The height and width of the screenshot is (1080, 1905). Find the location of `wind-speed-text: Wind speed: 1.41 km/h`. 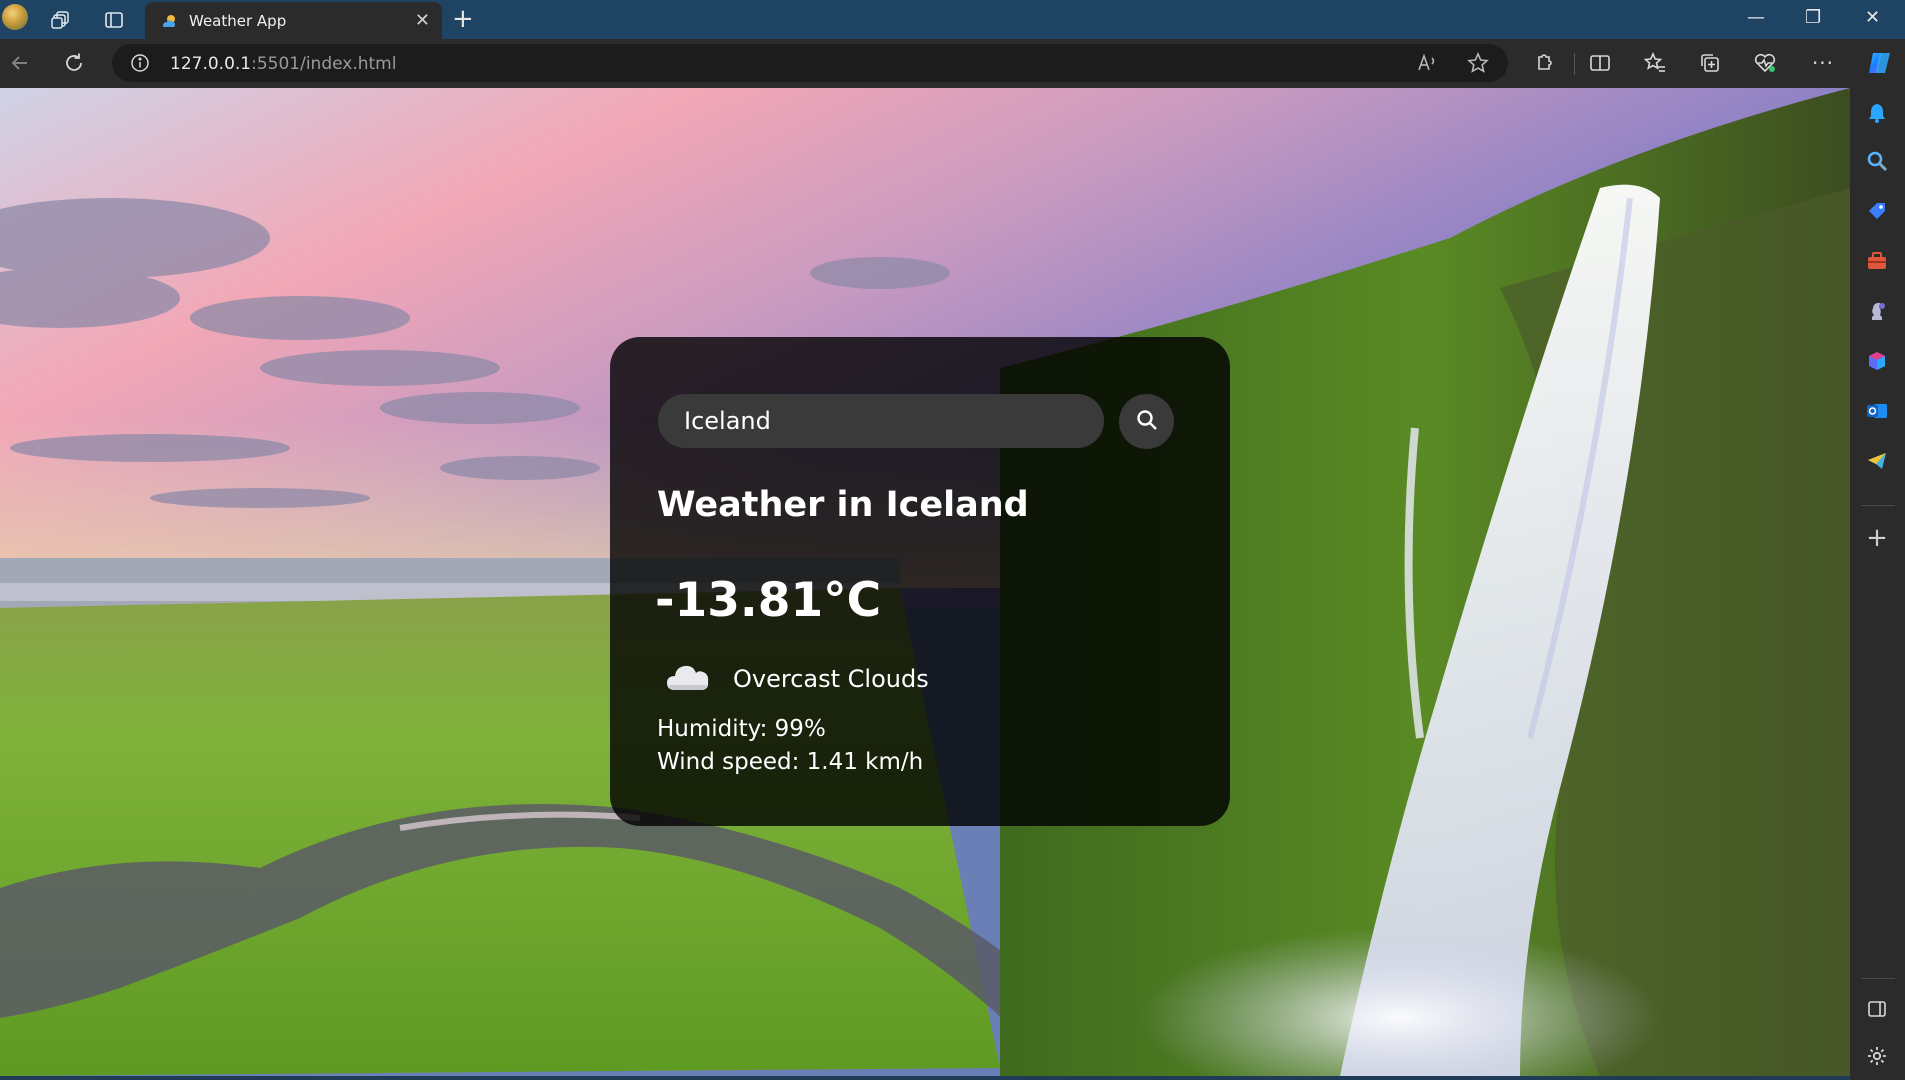

wind-speed-text: Wind speed: 1.41 km/h is located at coordinates (790, 762).